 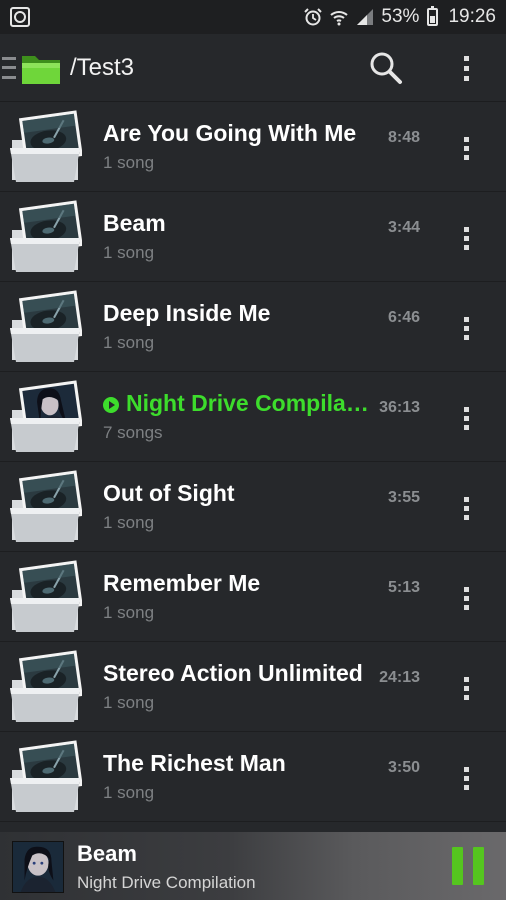 I want to click on clock: 19:26, so click(x=472, y=16).